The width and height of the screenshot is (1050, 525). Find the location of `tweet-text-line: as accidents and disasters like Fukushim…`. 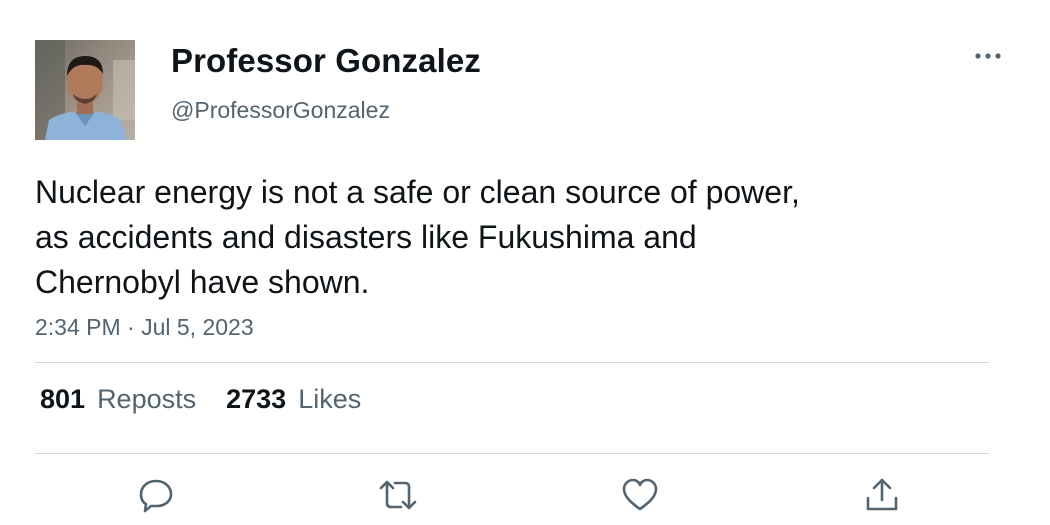

tweet-text-line: as accidents and disasters like Fukushim… is located at coordinates (366, 237).